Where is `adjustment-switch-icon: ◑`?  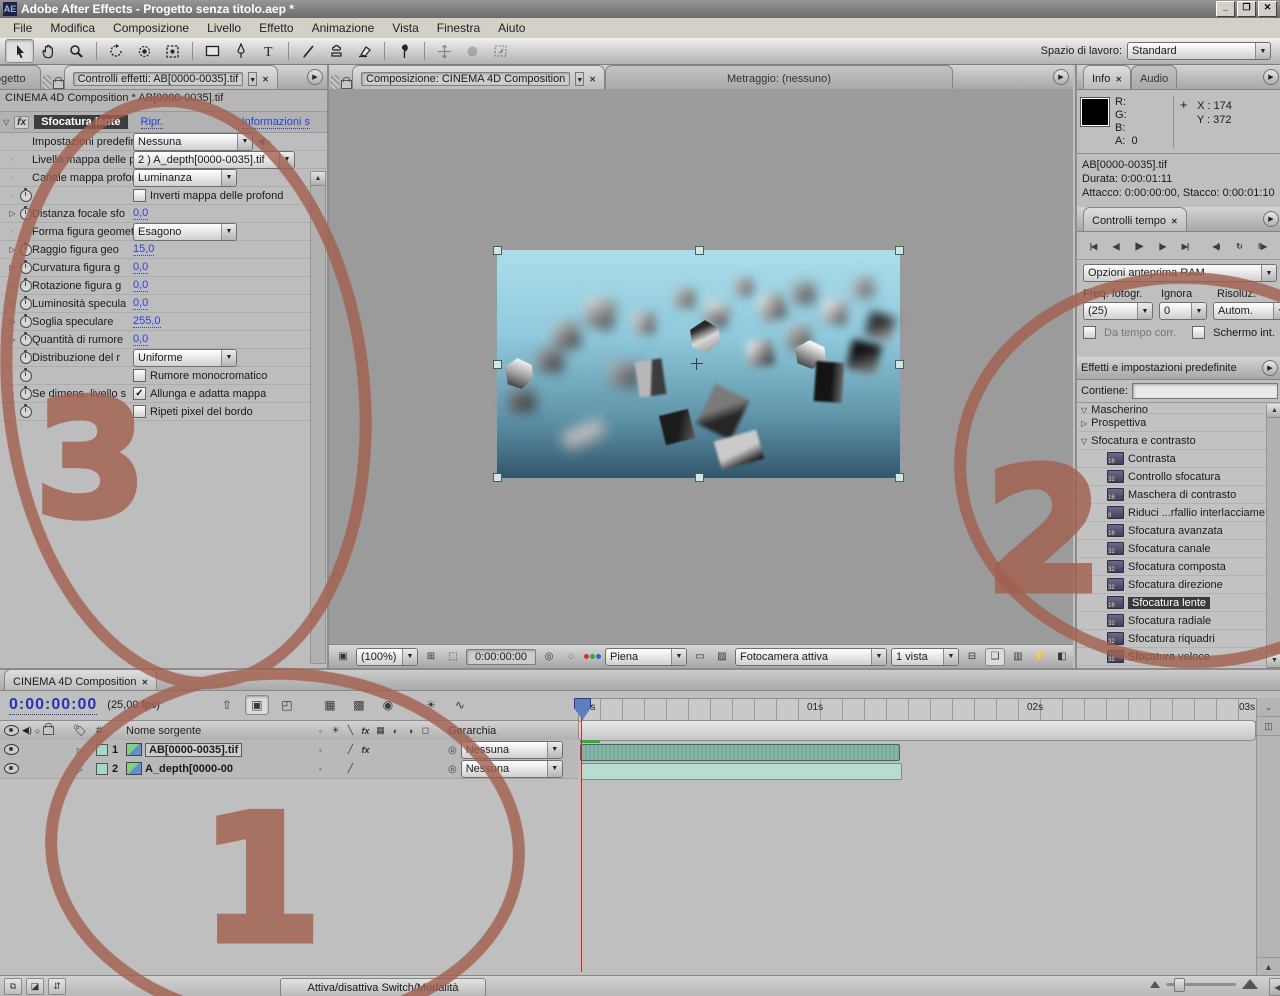
adjustment-switch-icon: ◑ is located at coordinates (410, 731).